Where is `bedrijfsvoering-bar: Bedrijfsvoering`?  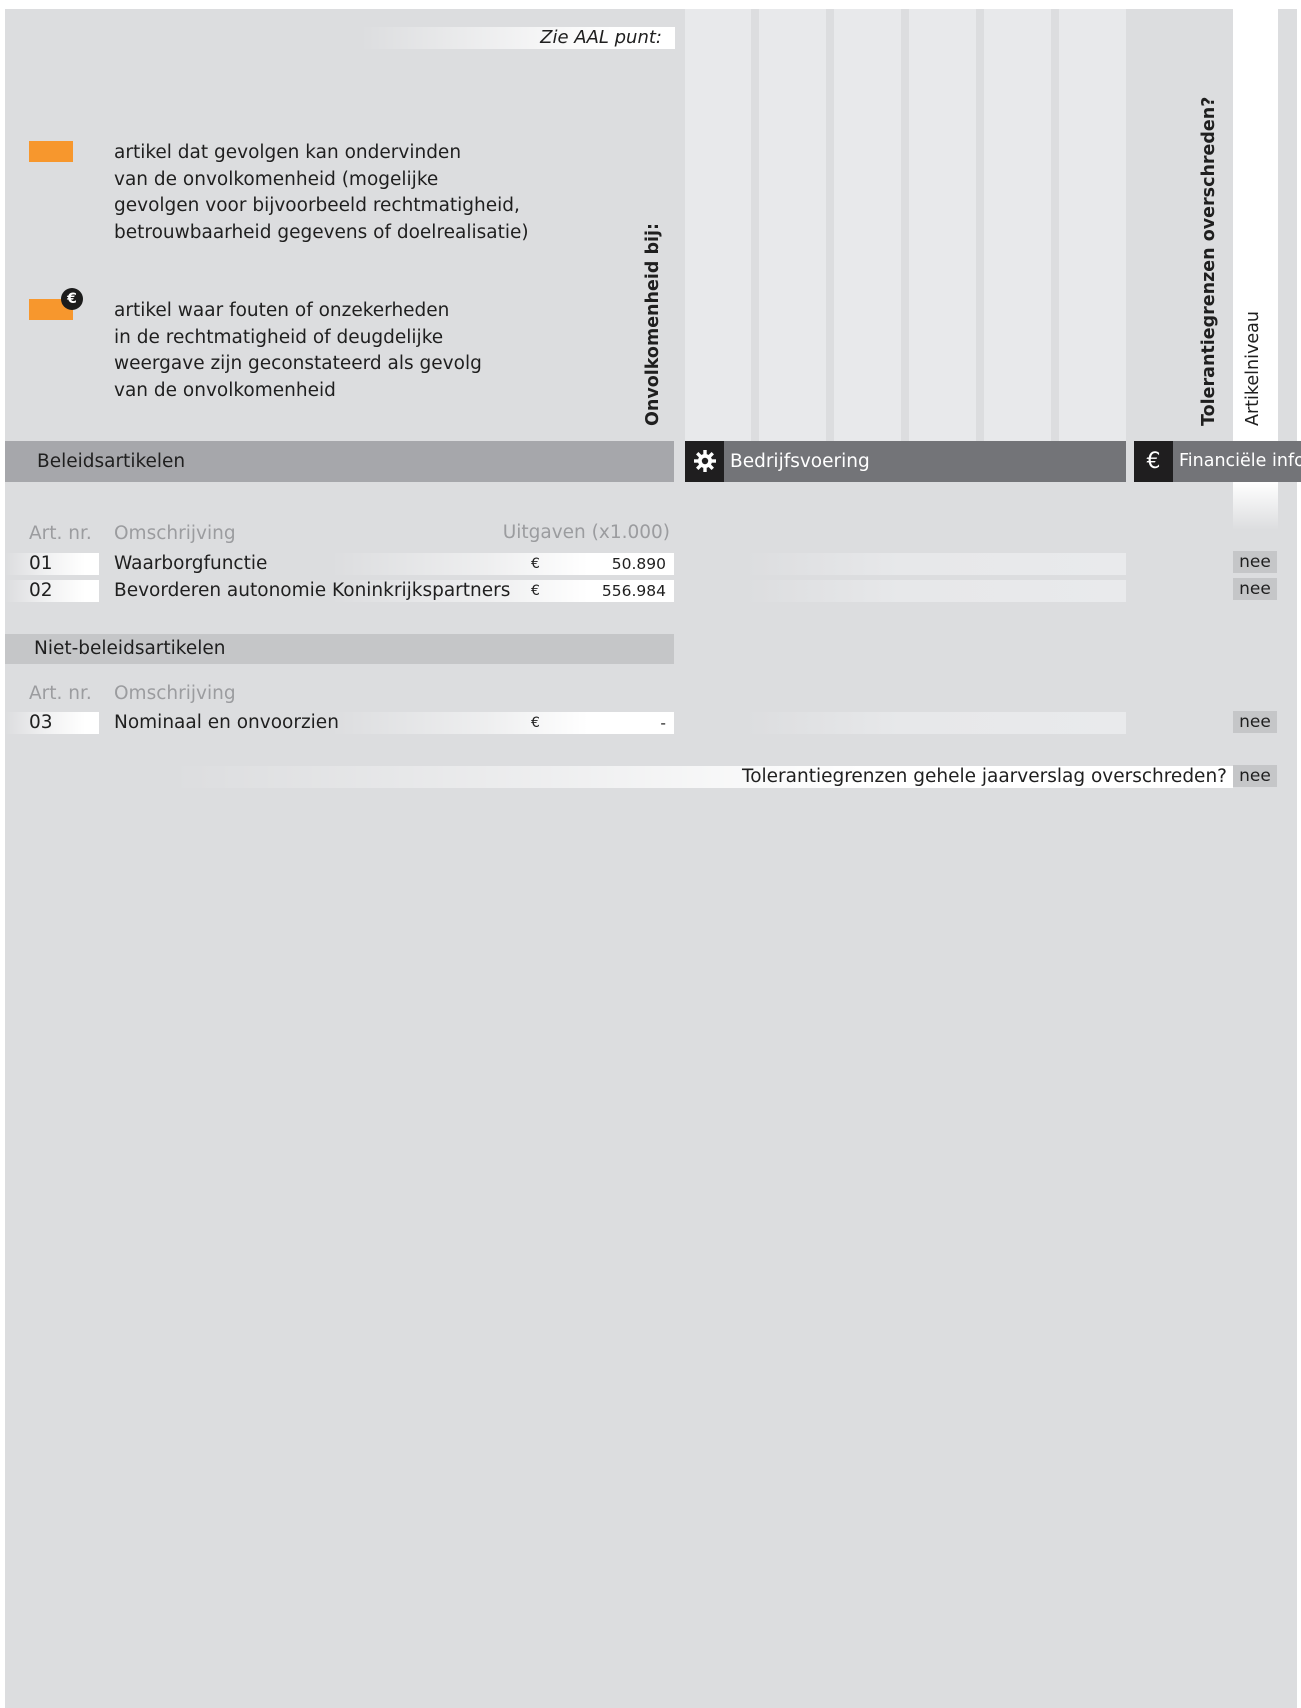
bedrijfsvoering-bar: Bedrijfsvoering is located at coordinates (905, 461).